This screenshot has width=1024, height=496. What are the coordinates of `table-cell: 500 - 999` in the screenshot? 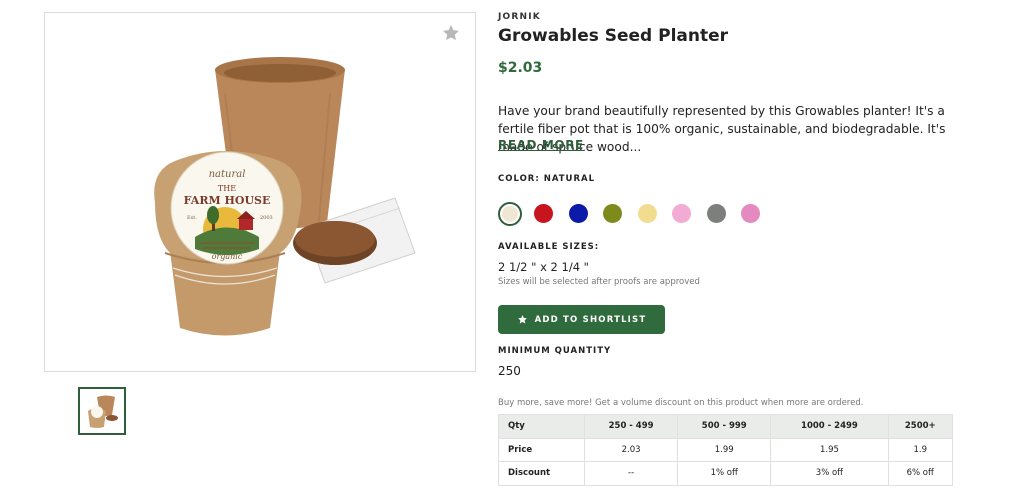 It's located at (724, 426).